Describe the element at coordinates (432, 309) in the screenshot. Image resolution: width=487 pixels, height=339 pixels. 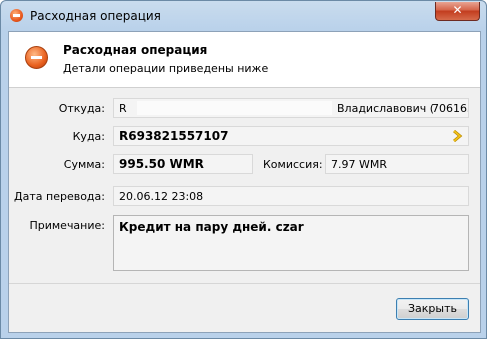
I see `close-button: Закрыть` at that location.